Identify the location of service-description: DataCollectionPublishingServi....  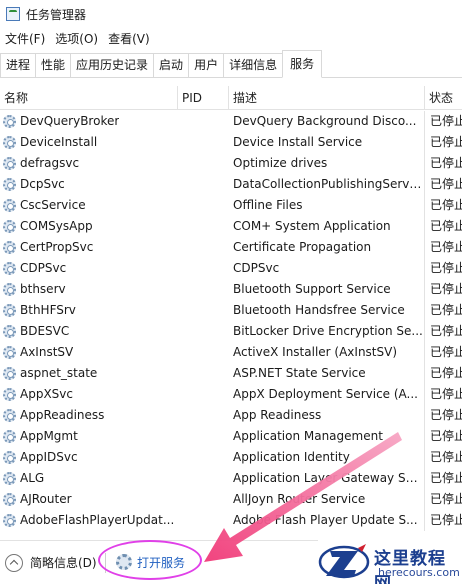
(328, 184).